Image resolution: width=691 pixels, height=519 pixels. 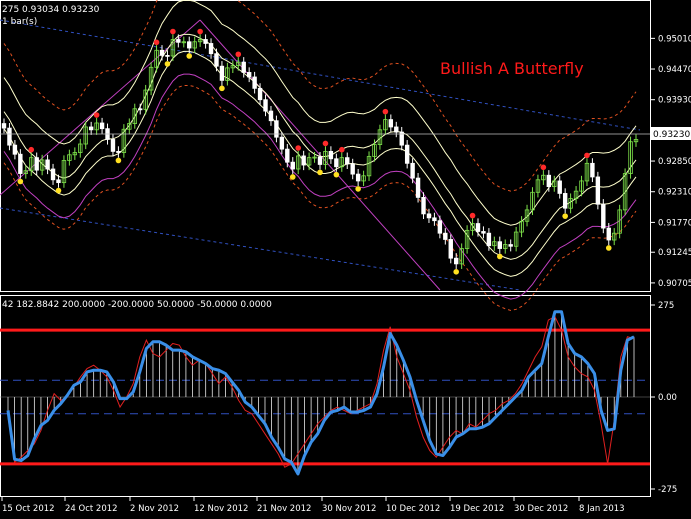 I want to click on date-tick-label: 24 Oct 2012, so click(x=91, y=509).